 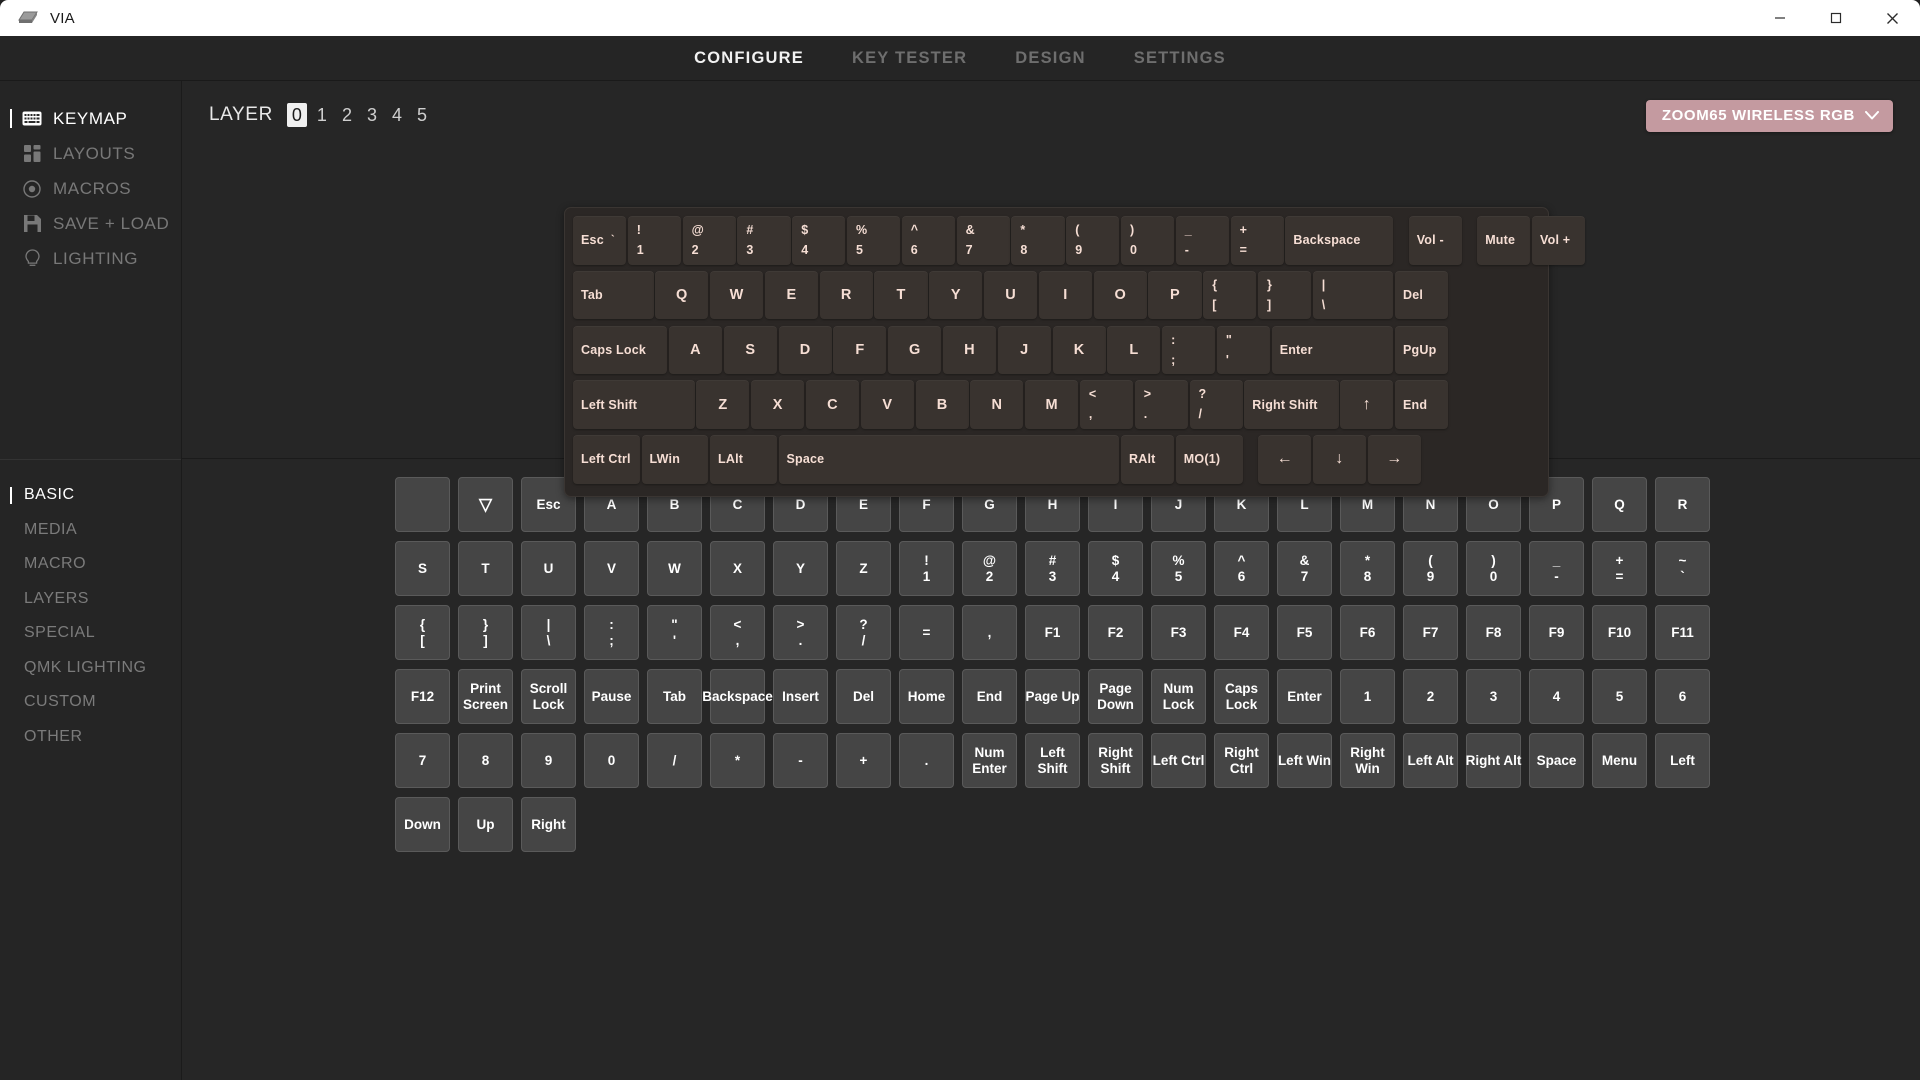 I want to click on tab-configure: CONFIGURE, so click(x=749, y=58).